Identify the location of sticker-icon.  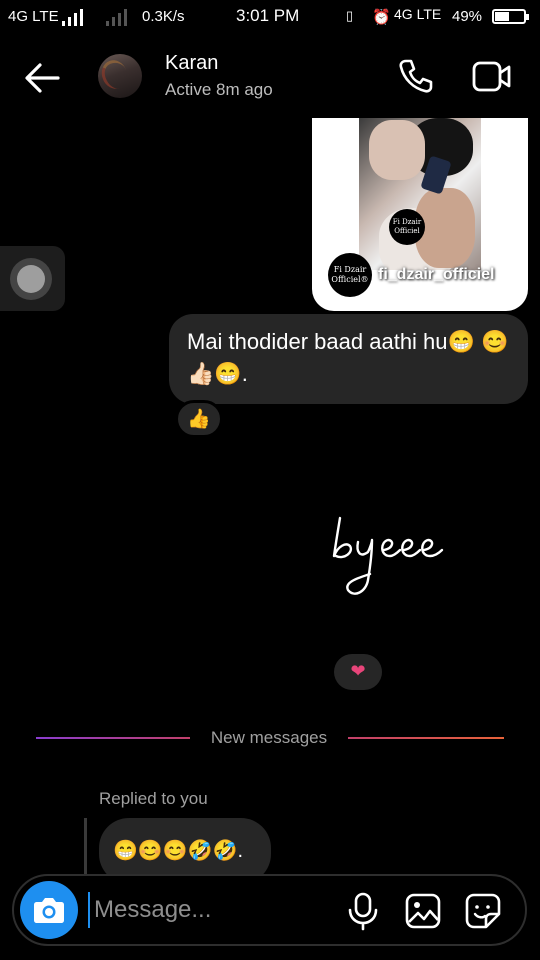
(483, 911).